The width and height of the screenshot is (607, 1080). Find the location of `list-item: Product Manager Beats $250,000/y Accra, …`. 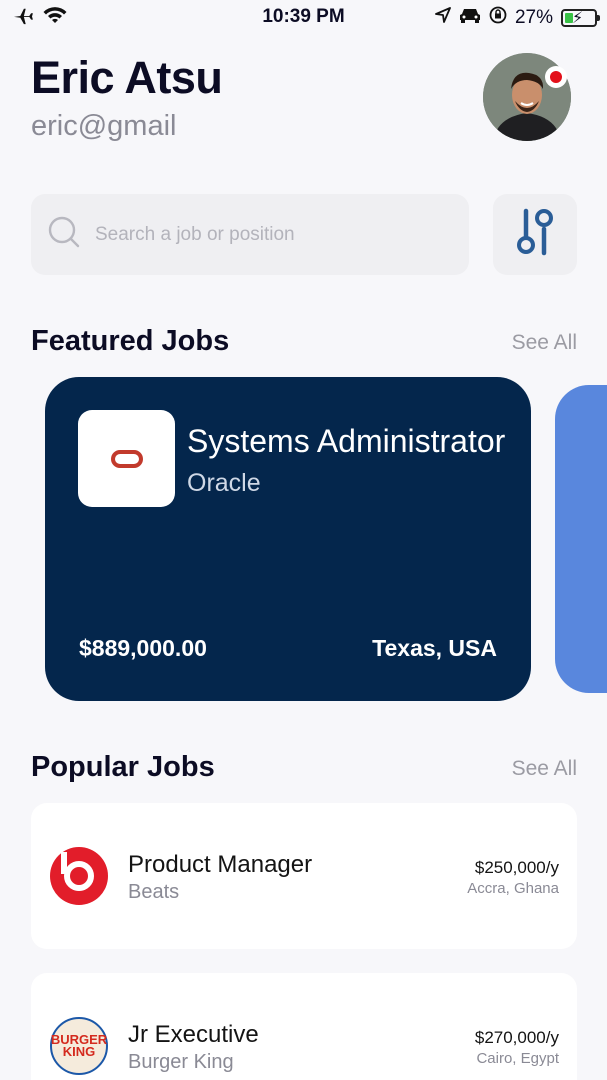

list-item: Product Manager Beats $250,000/y Accra, … is located at coordinates (304, 876).